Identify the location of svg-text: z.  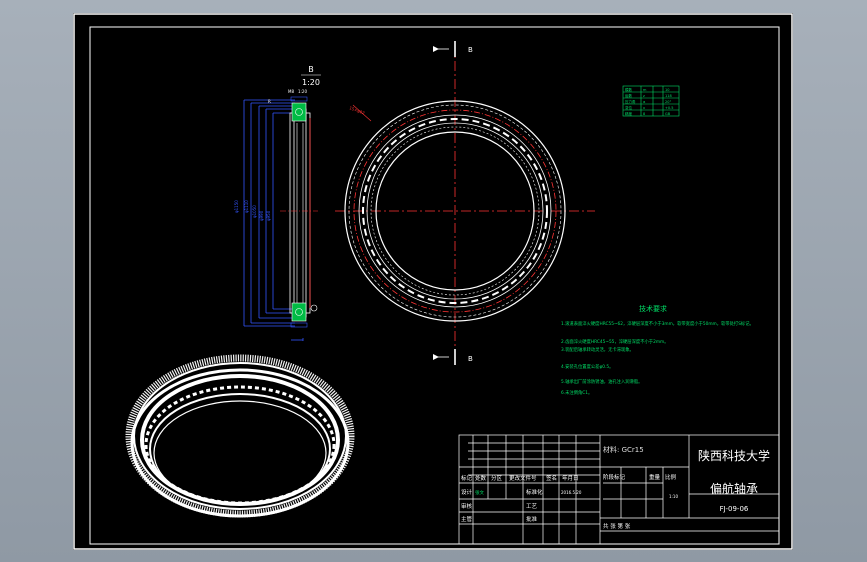
(644, 96).